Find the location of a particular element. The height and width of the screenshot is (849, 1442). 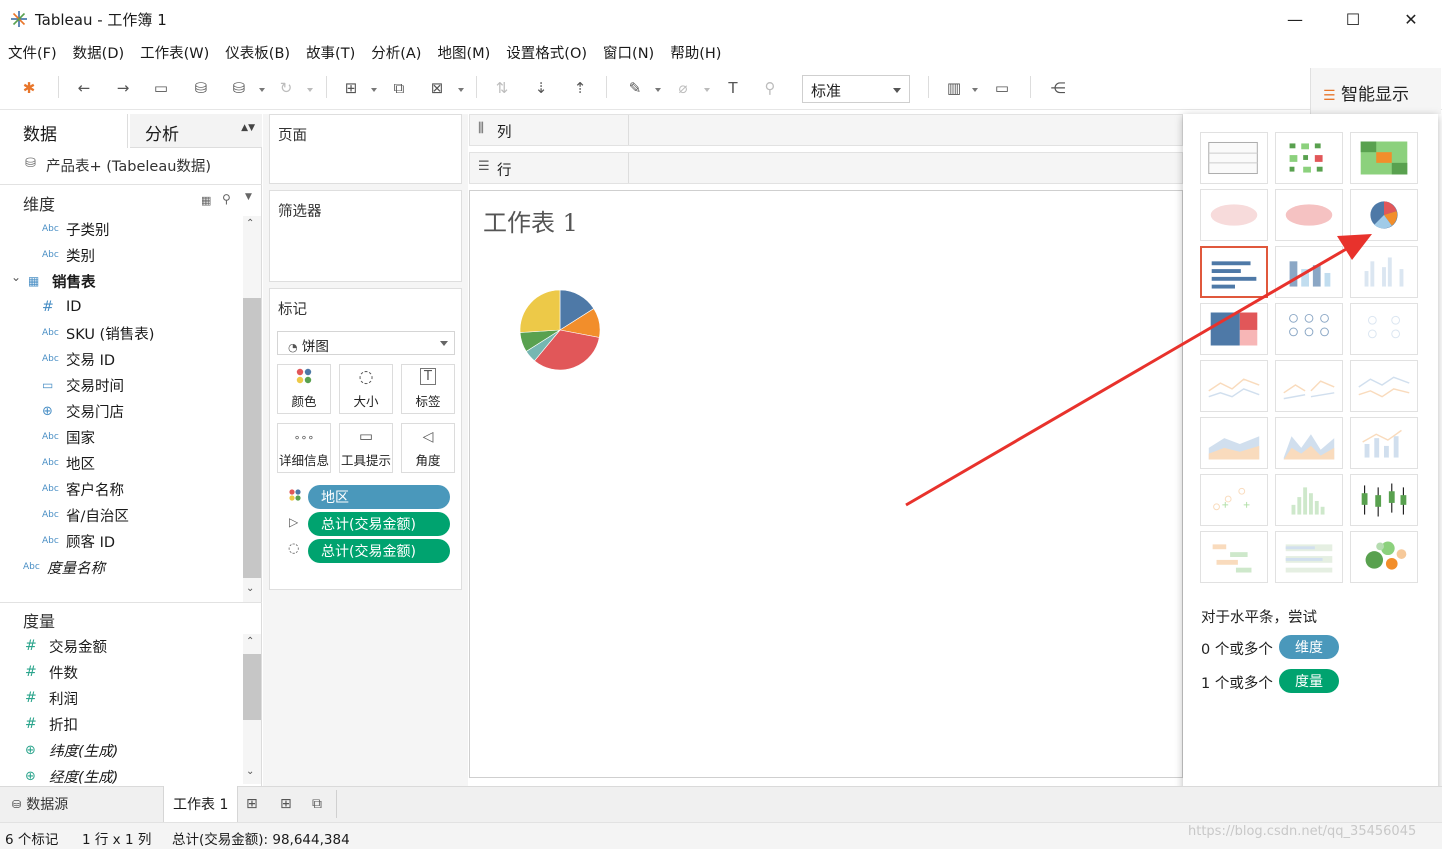

chart-type-heat-map is located at coordinates (1309, 158).